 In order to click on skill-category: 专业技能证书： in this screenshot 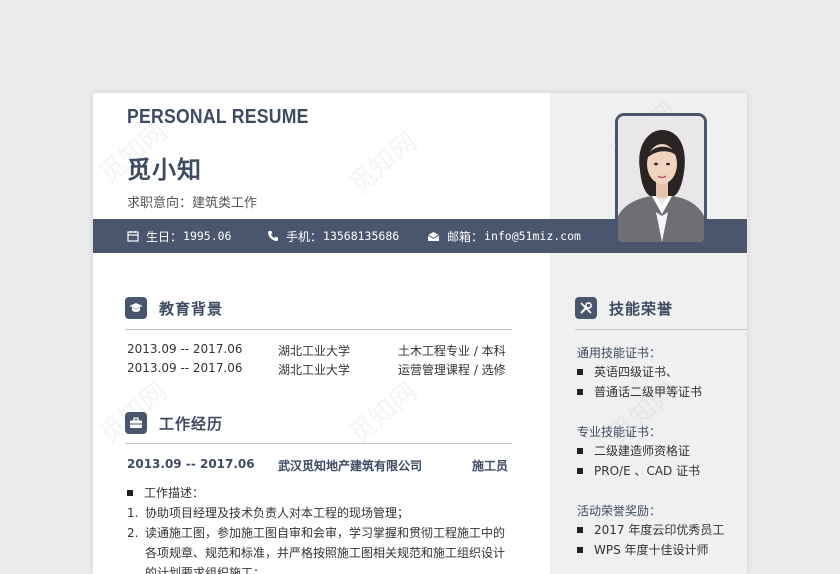, I will do `click(619, 432)`.